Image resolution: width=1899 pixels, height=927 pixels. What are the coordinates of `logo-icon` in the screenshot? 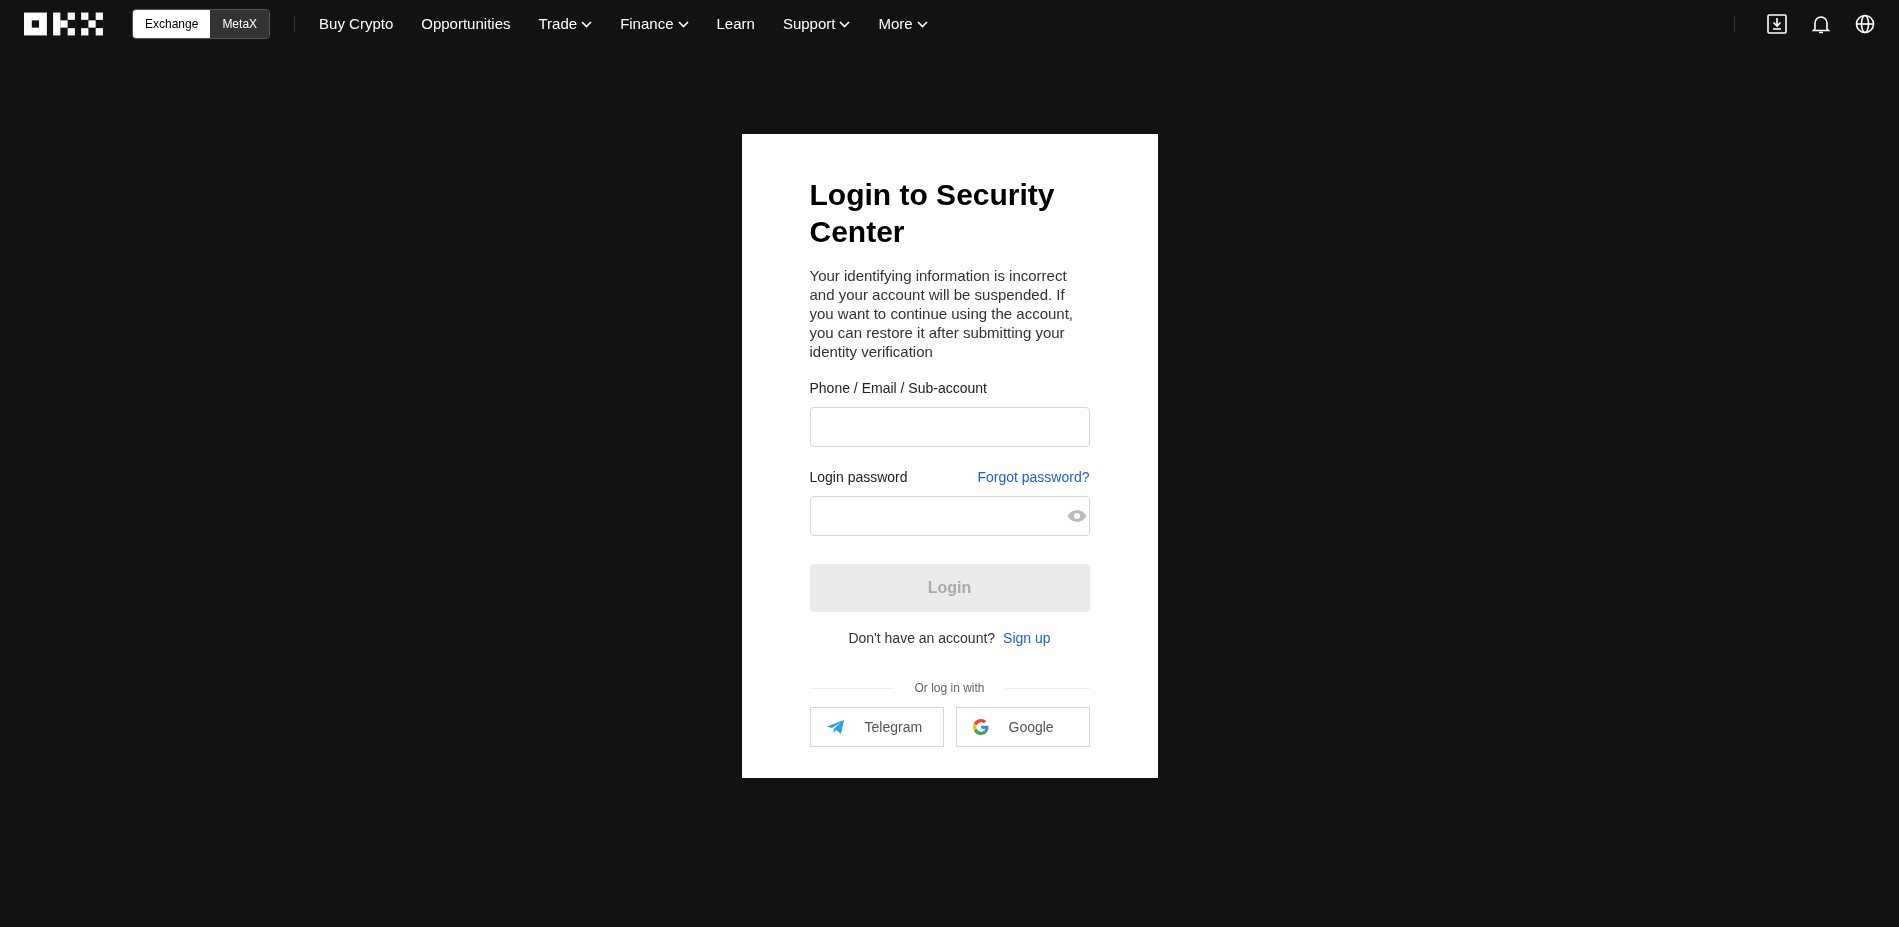 It's located at (64, 24).